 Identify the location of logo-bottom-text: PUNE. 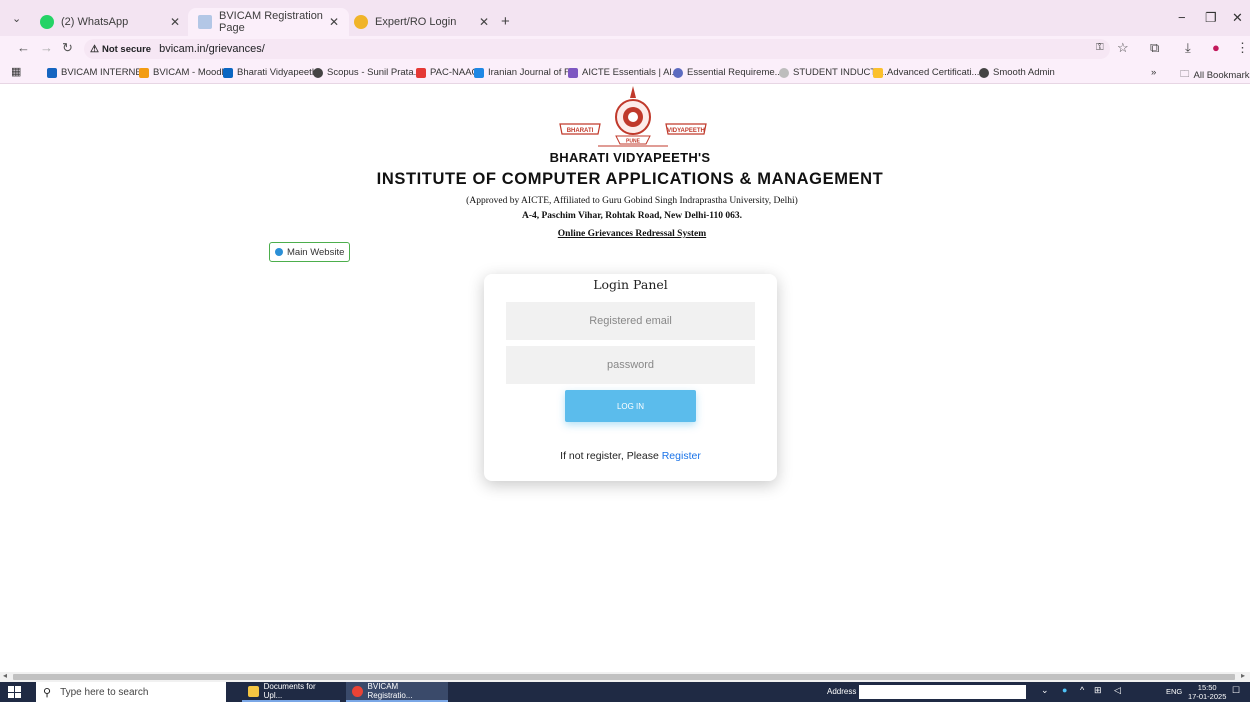
(633, 142).